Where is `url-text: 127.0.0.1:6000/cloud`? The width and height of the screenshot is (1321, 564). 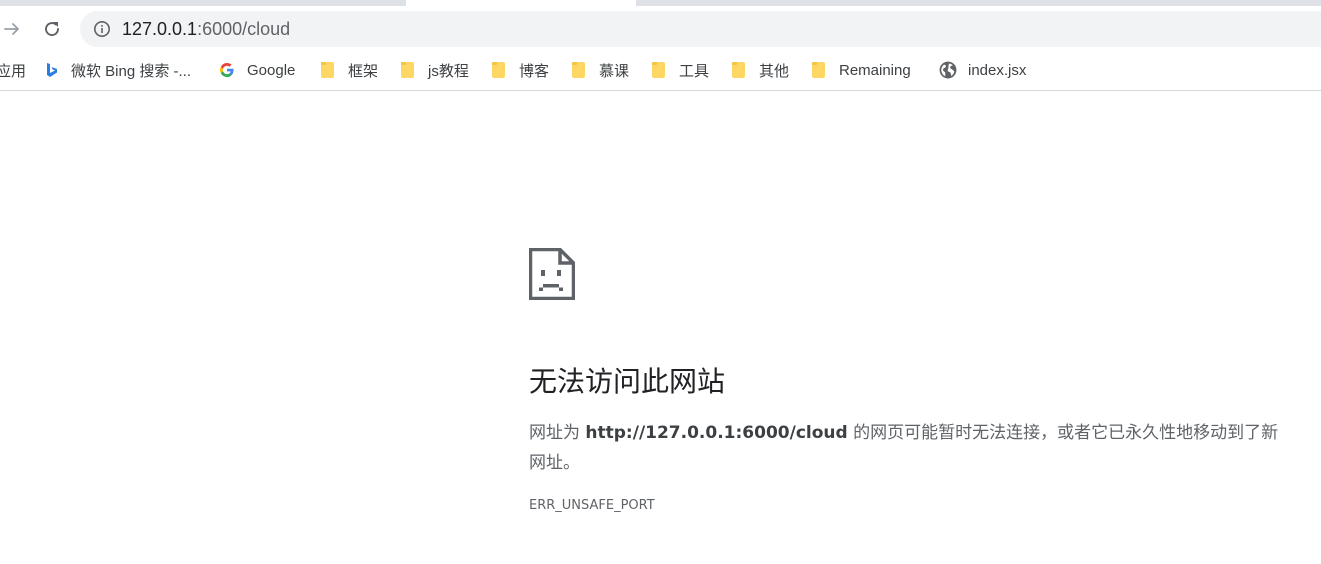 url-text: 127.0.0.1:6000/cloud is located at coordinates (206, 29).